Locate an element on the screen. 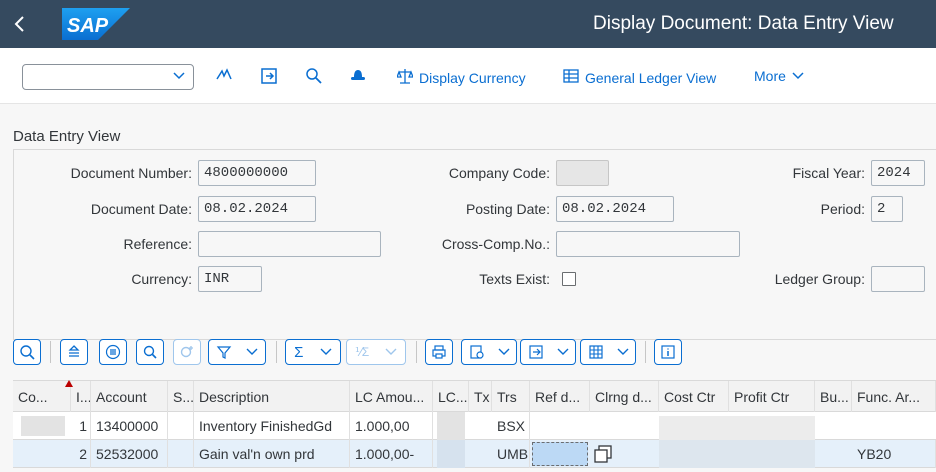  header-label: Profit Ctr is located at coordinates (762, 397).